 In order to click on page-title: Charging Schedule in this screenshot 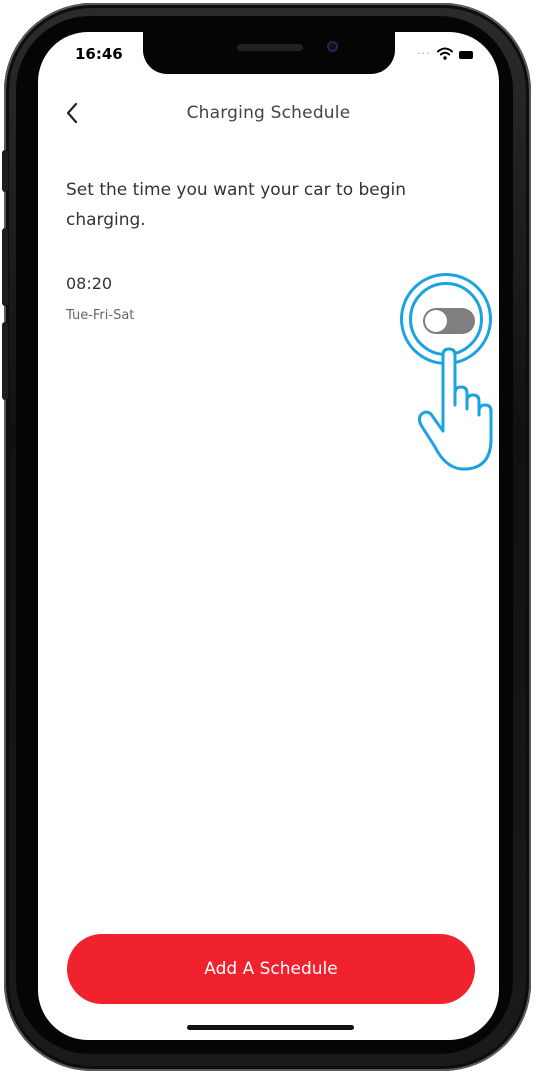, I will do `click(268, 113)`.